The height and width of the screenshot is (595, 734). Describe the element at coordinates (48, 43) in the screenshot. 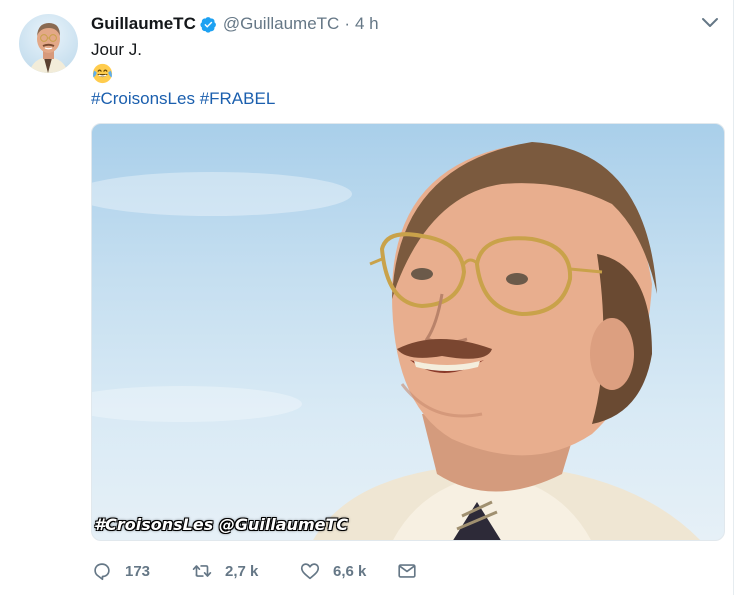

I see `avatar` at that location.